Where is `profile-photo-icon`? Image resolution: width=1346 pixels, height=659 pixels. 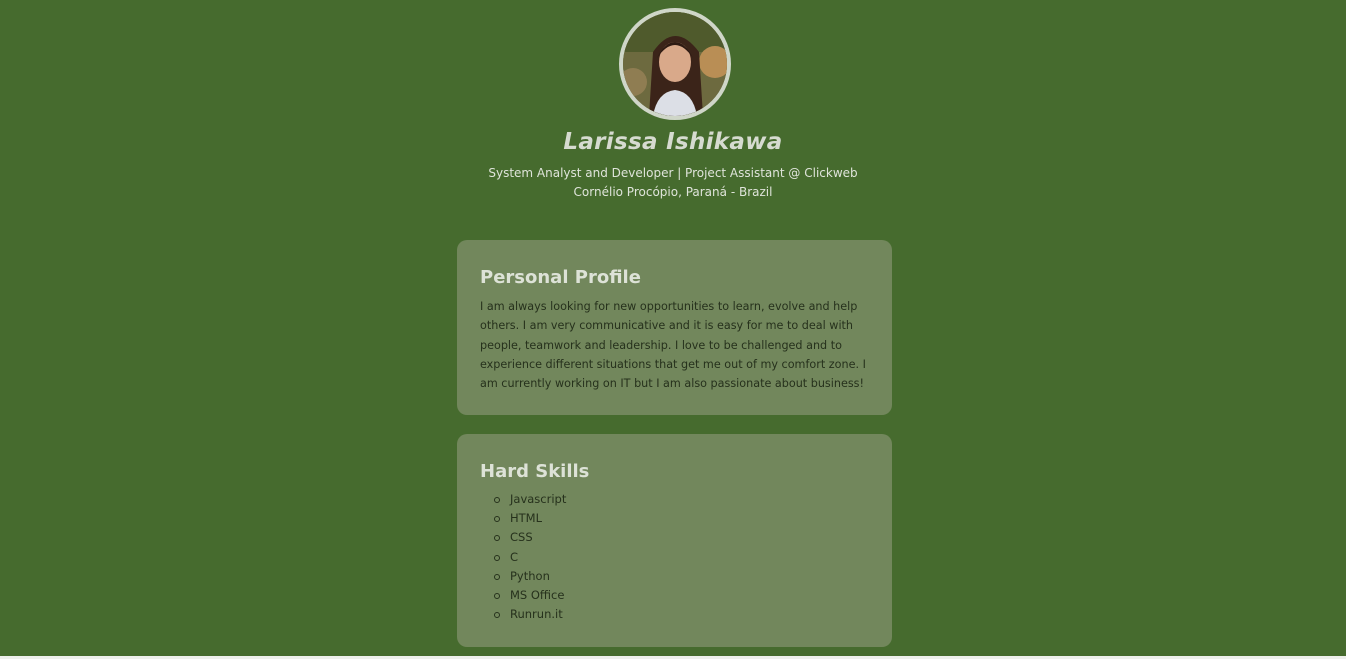 profile-photo-icon is located at coordinates (675, 64).